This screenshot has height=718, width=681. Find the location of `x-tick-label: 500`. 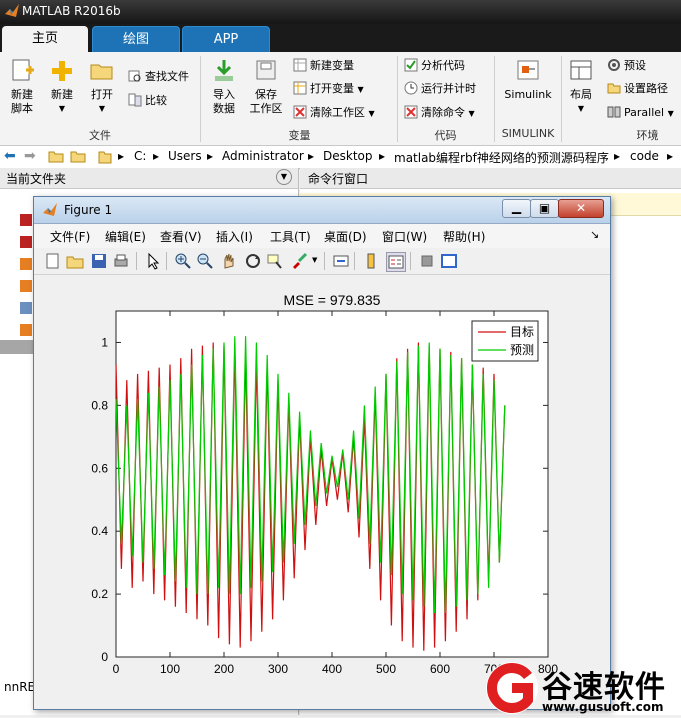

x-tick-label: 500 is located at coordinates (386, 669).